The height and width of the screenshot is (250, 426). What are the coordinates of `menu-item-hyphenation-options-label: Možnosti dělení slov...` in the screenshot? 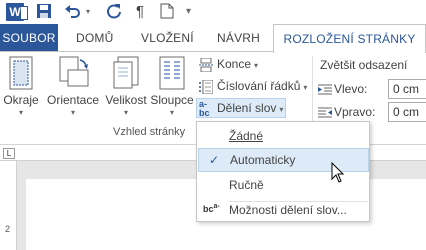 It's located at (288, 210).